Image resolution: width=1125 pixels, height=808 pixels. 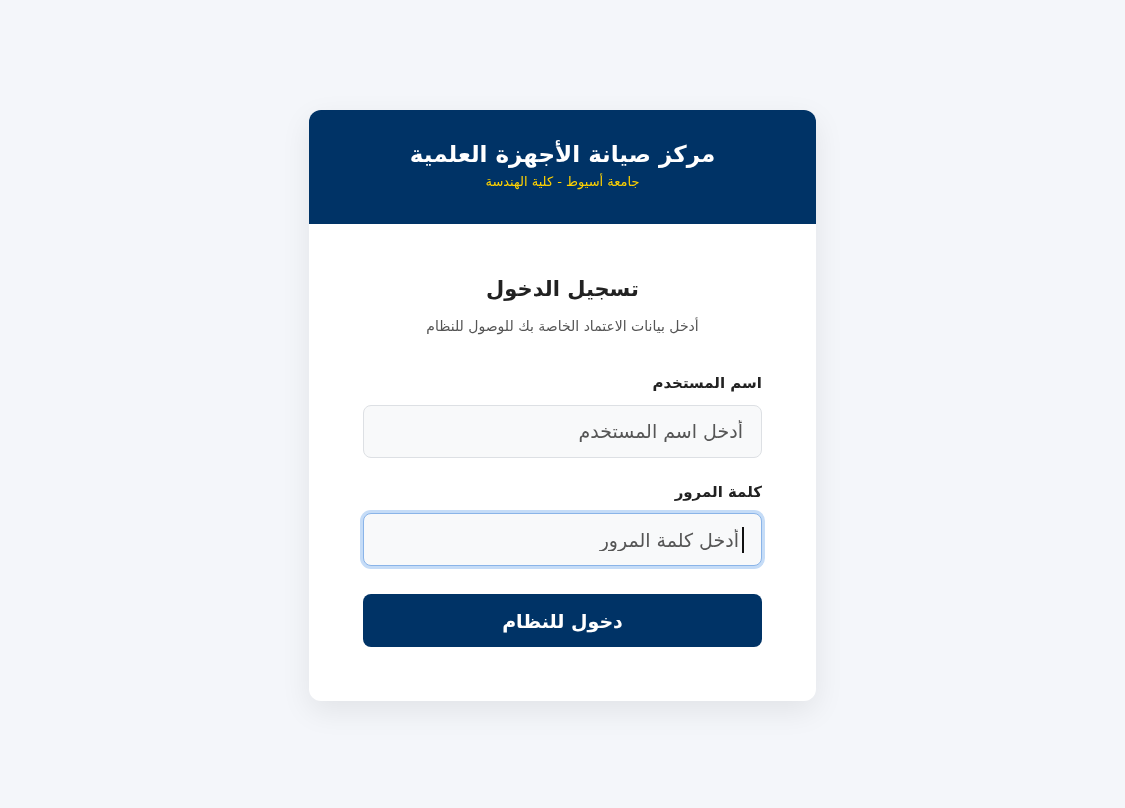 I want to click on text-cursor-icon, so click(x=743, y=540).